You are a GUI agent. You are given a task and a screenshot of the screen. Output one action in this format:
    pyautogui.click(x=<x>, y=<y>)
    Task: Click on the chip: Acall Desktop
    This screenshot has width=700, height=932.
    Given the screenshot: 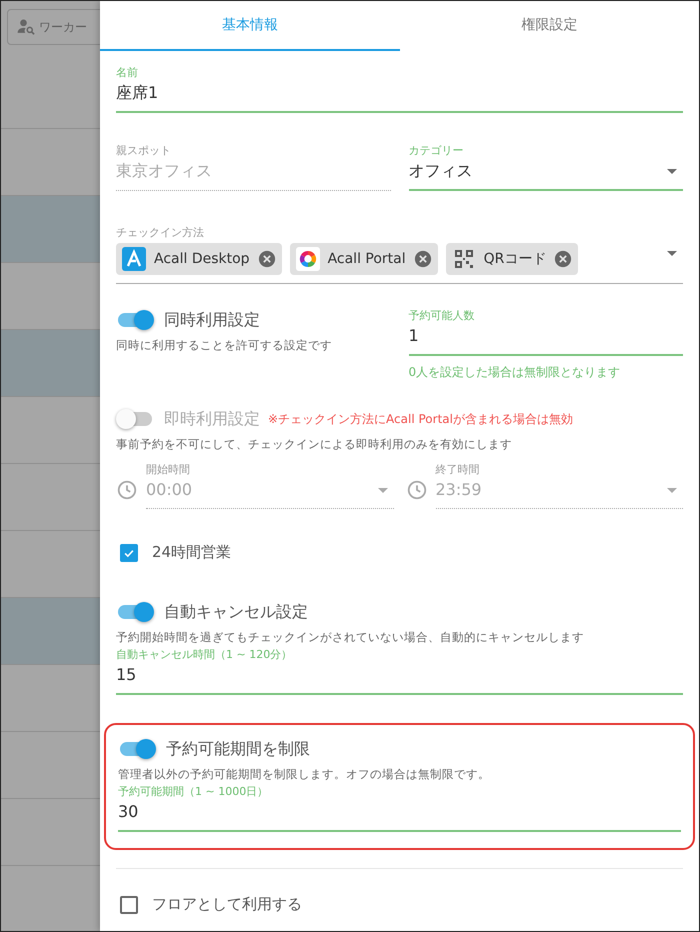 What is the action you would take?
    pyautogui.click(x=199, y=259)
    